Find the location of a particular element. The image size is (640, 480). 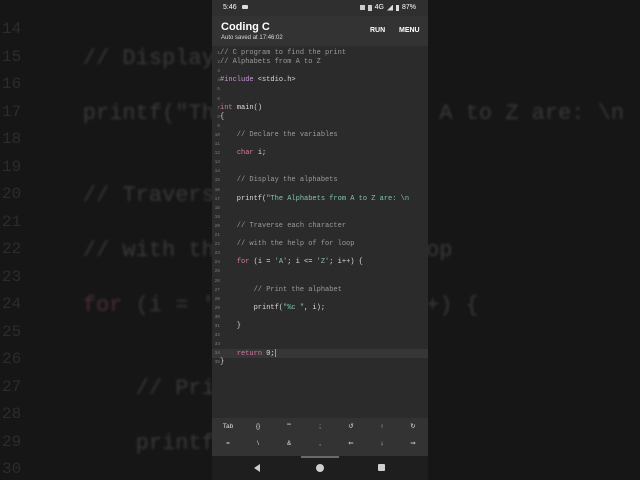

key-comma: , is located at coordinates (320, 444).